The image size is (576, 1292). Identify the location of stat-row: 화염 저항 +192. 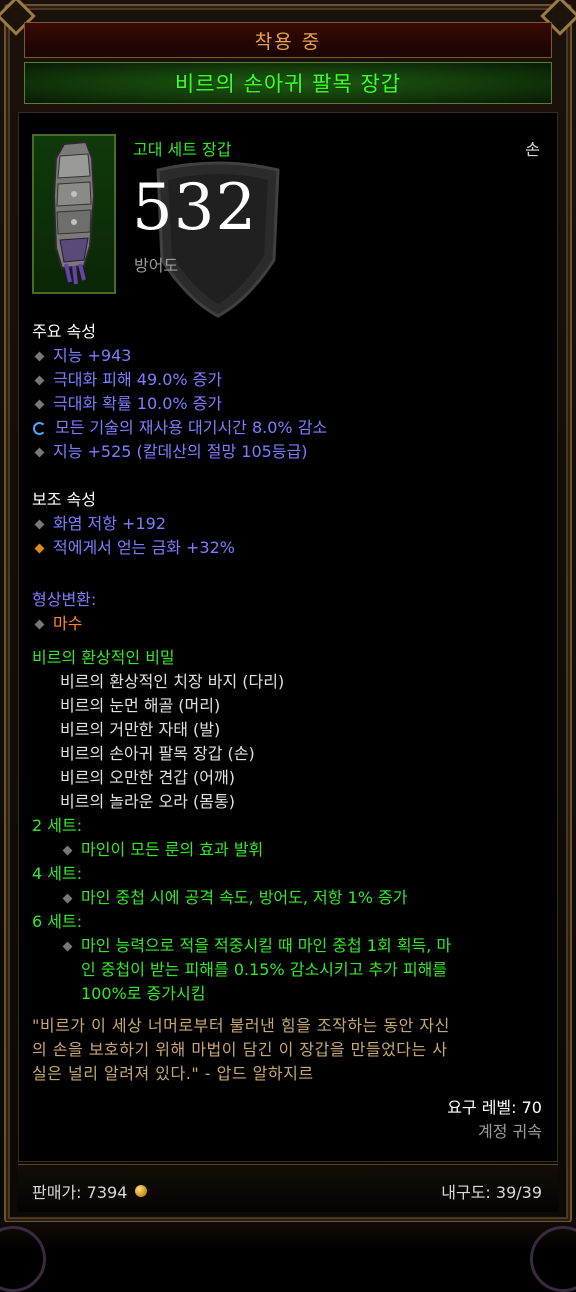
(133, 524).